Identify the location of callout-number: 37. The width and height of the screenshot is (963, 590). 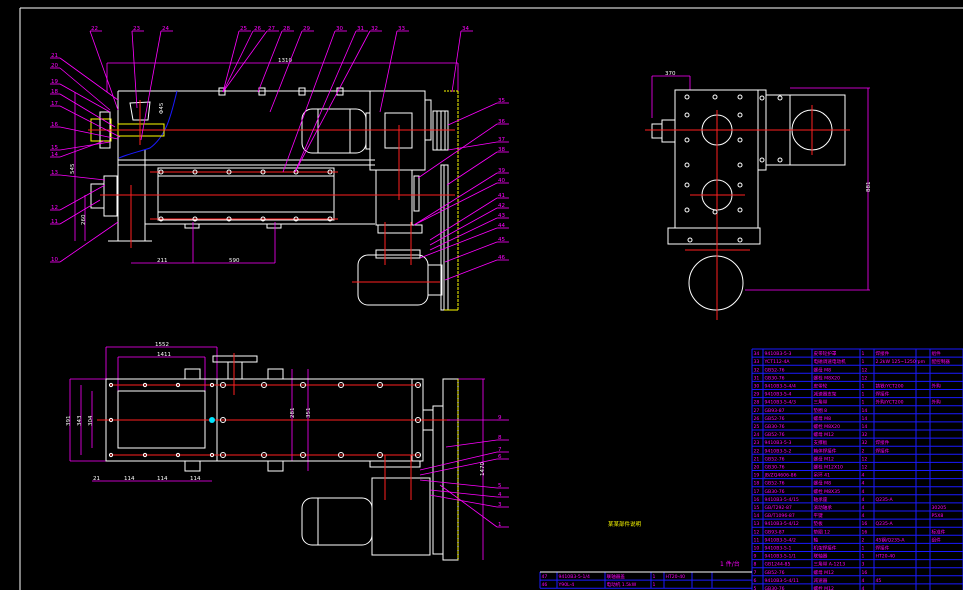
(501, 140).